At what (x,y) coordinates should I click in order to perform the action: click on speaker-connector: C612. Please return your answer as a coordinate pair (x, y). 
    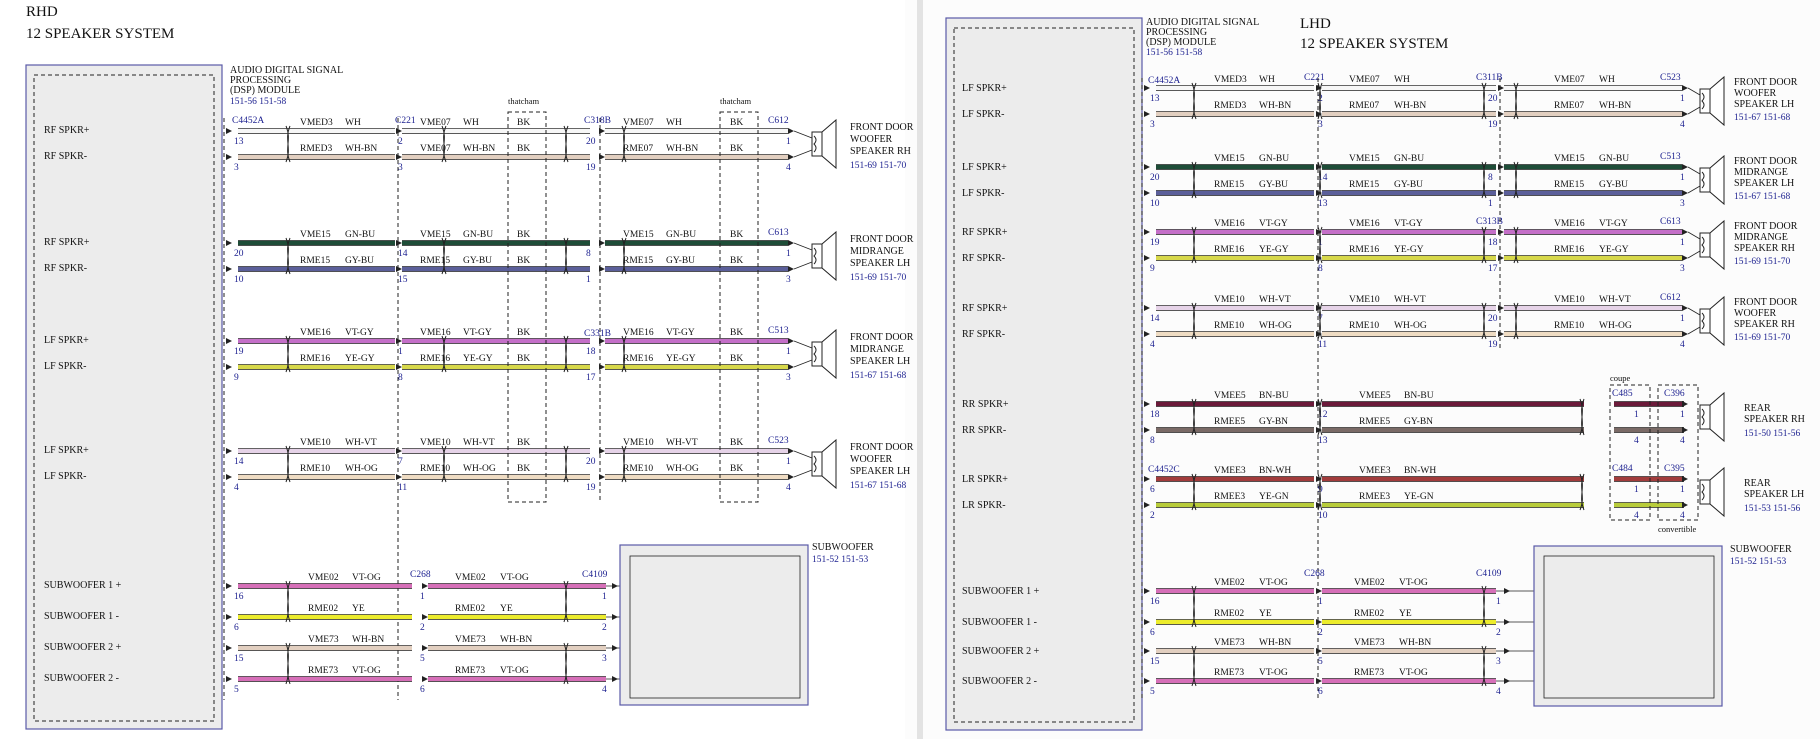
    Looking at the image, I should click on (778, 121).